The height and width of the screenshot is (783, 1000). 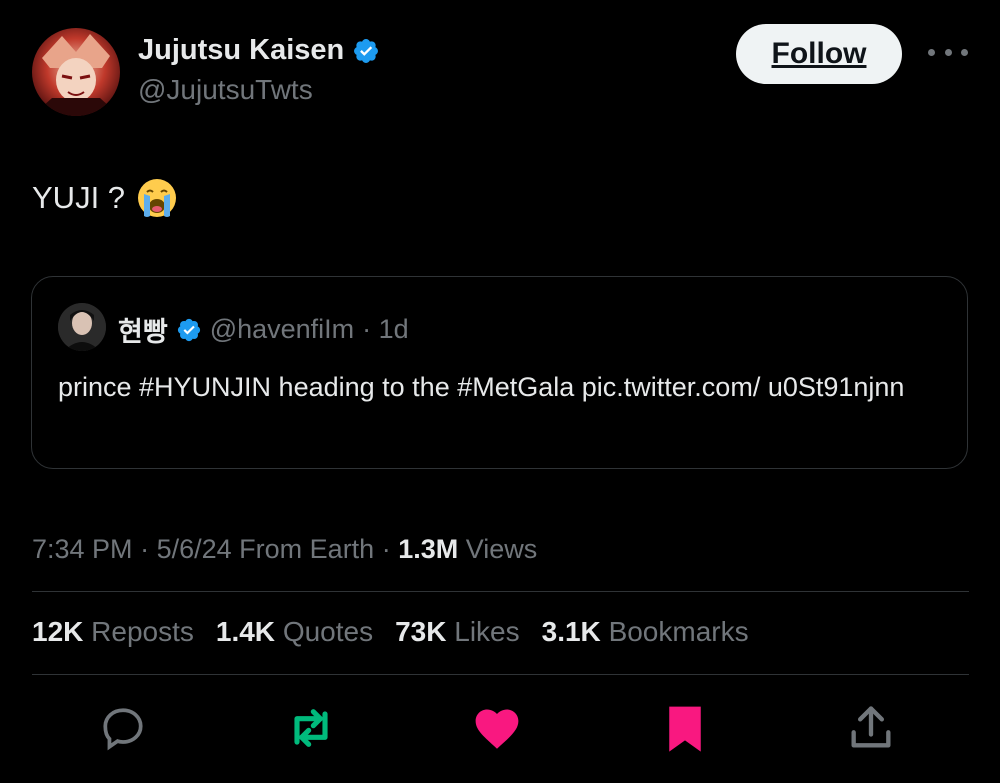 I want to click on author-name-row: Jujutsu Kaisen, so click(x=259, y=50).